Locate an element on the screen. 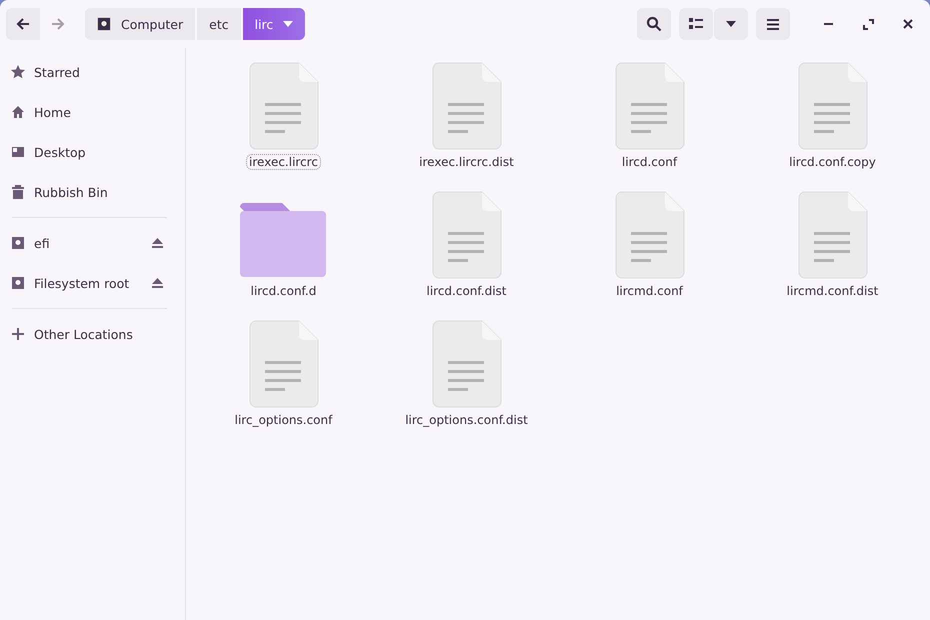  file-name: irexec.lircrc is located at coordinates (283, 162).